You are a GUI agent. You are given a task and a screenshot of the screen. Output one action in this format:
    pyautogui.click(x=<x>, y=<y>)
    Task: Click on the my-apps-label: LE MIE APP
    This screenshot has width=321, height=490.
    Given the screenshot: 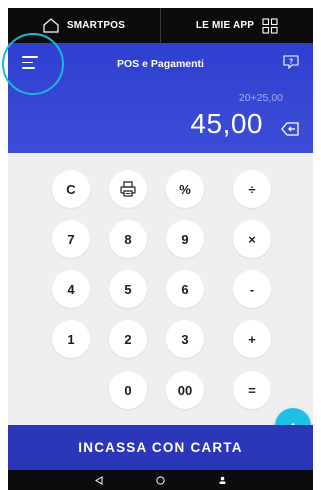 What is the action you would take?
    pyautogui.click(x=225, y=25)
    